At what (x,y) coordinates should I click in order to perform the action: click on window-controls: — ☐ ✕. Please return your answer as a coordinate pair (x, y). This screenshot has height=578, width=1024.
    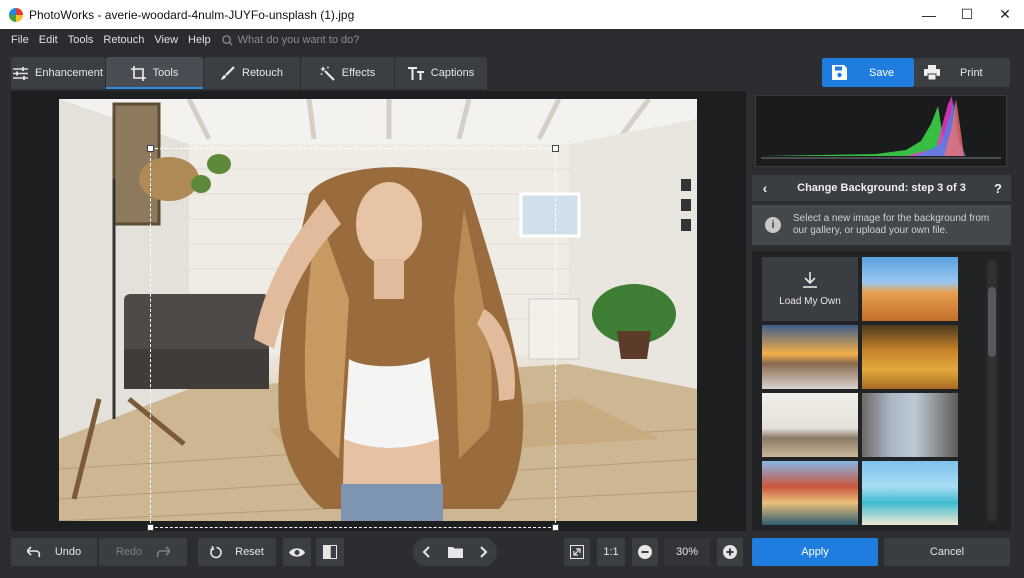
    Looking at the image, I should click on (967, 14).